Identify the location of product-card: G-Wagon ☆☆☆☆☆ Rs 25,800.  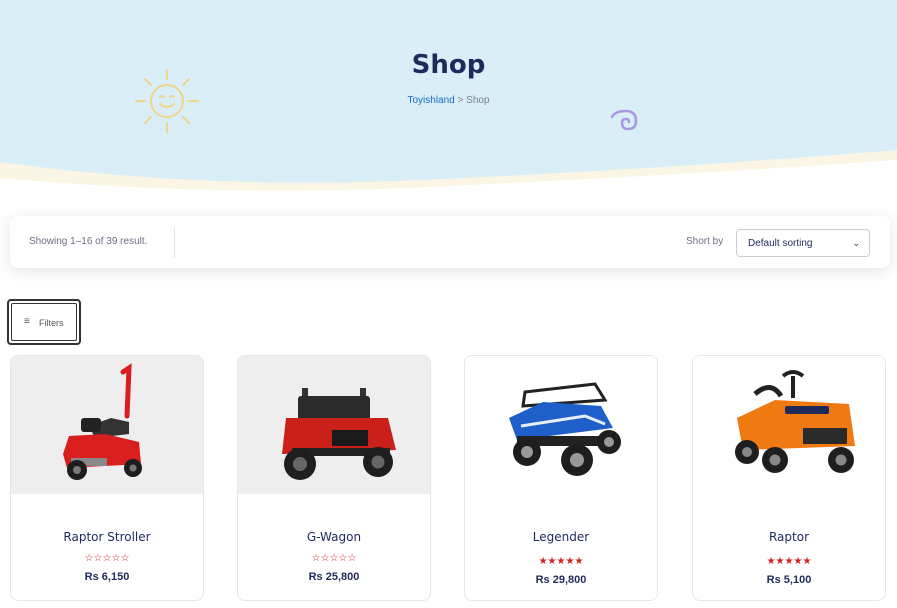
(334, 478).